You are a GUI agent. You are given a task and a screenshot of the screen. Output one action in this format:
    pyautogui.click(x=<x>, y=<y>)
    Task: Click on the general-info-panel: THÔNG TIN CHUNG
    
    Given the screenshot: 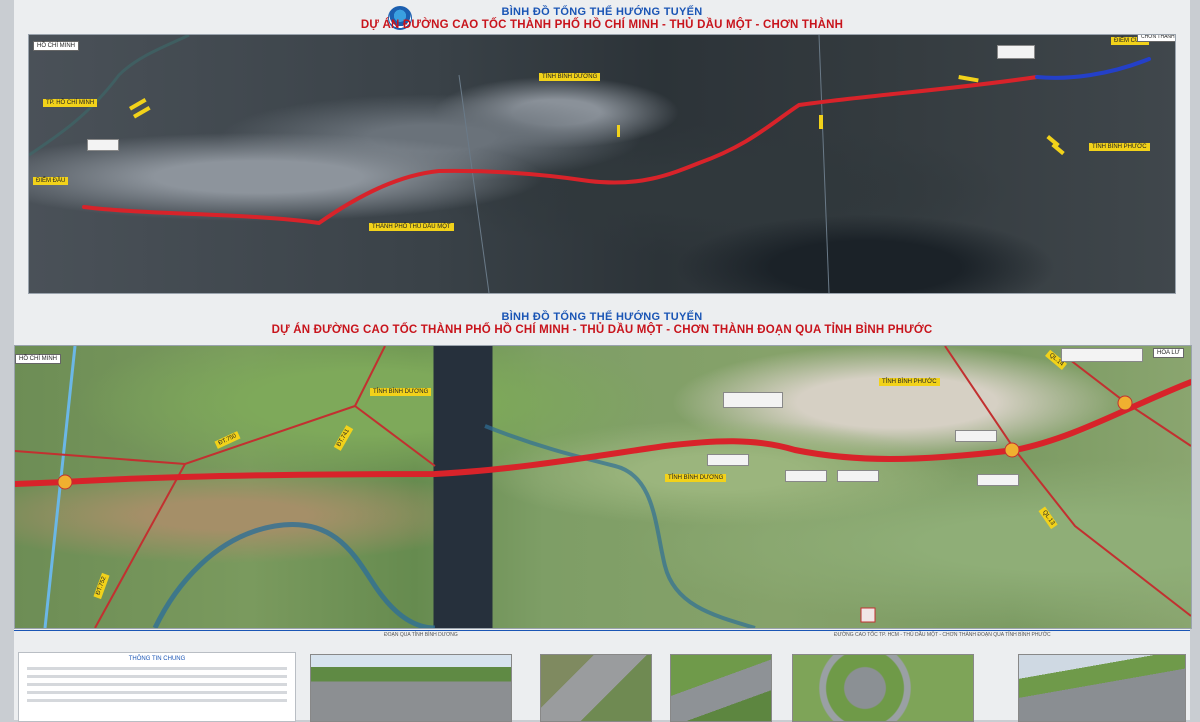 What is the action you would take?
    pyautogui.click(x=157, y=687)
    